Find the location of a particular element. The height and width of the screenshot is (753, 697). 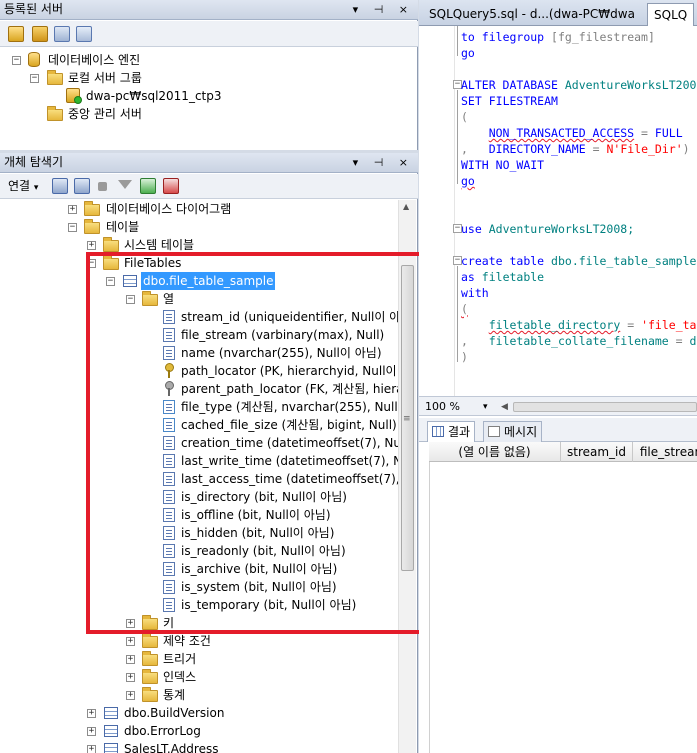

tree-item-column: is_temporary (bit, Null이 아님) is located at coordinates (199, 605).